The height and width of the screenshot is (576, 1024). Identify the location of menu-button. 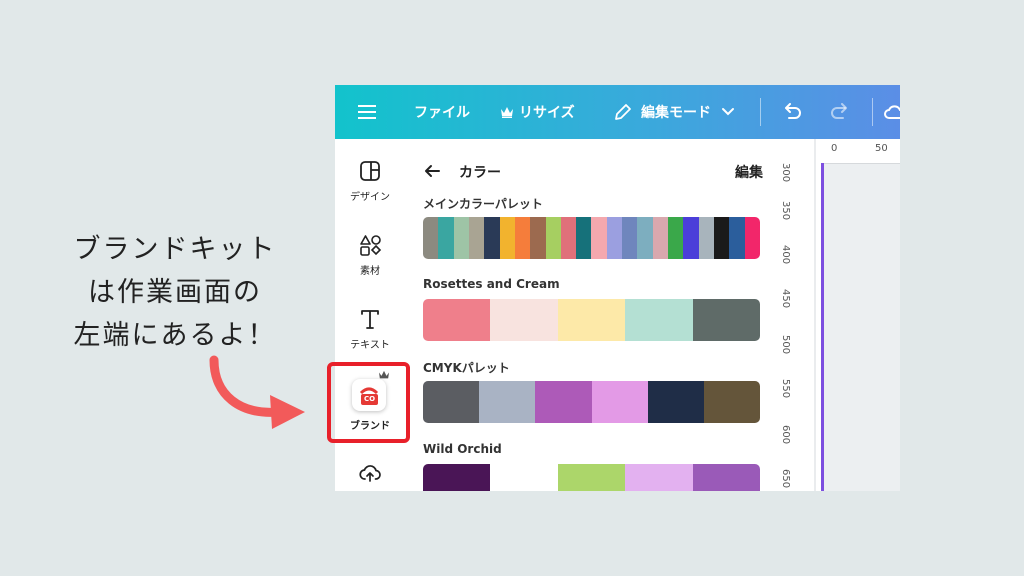
(367, 112).